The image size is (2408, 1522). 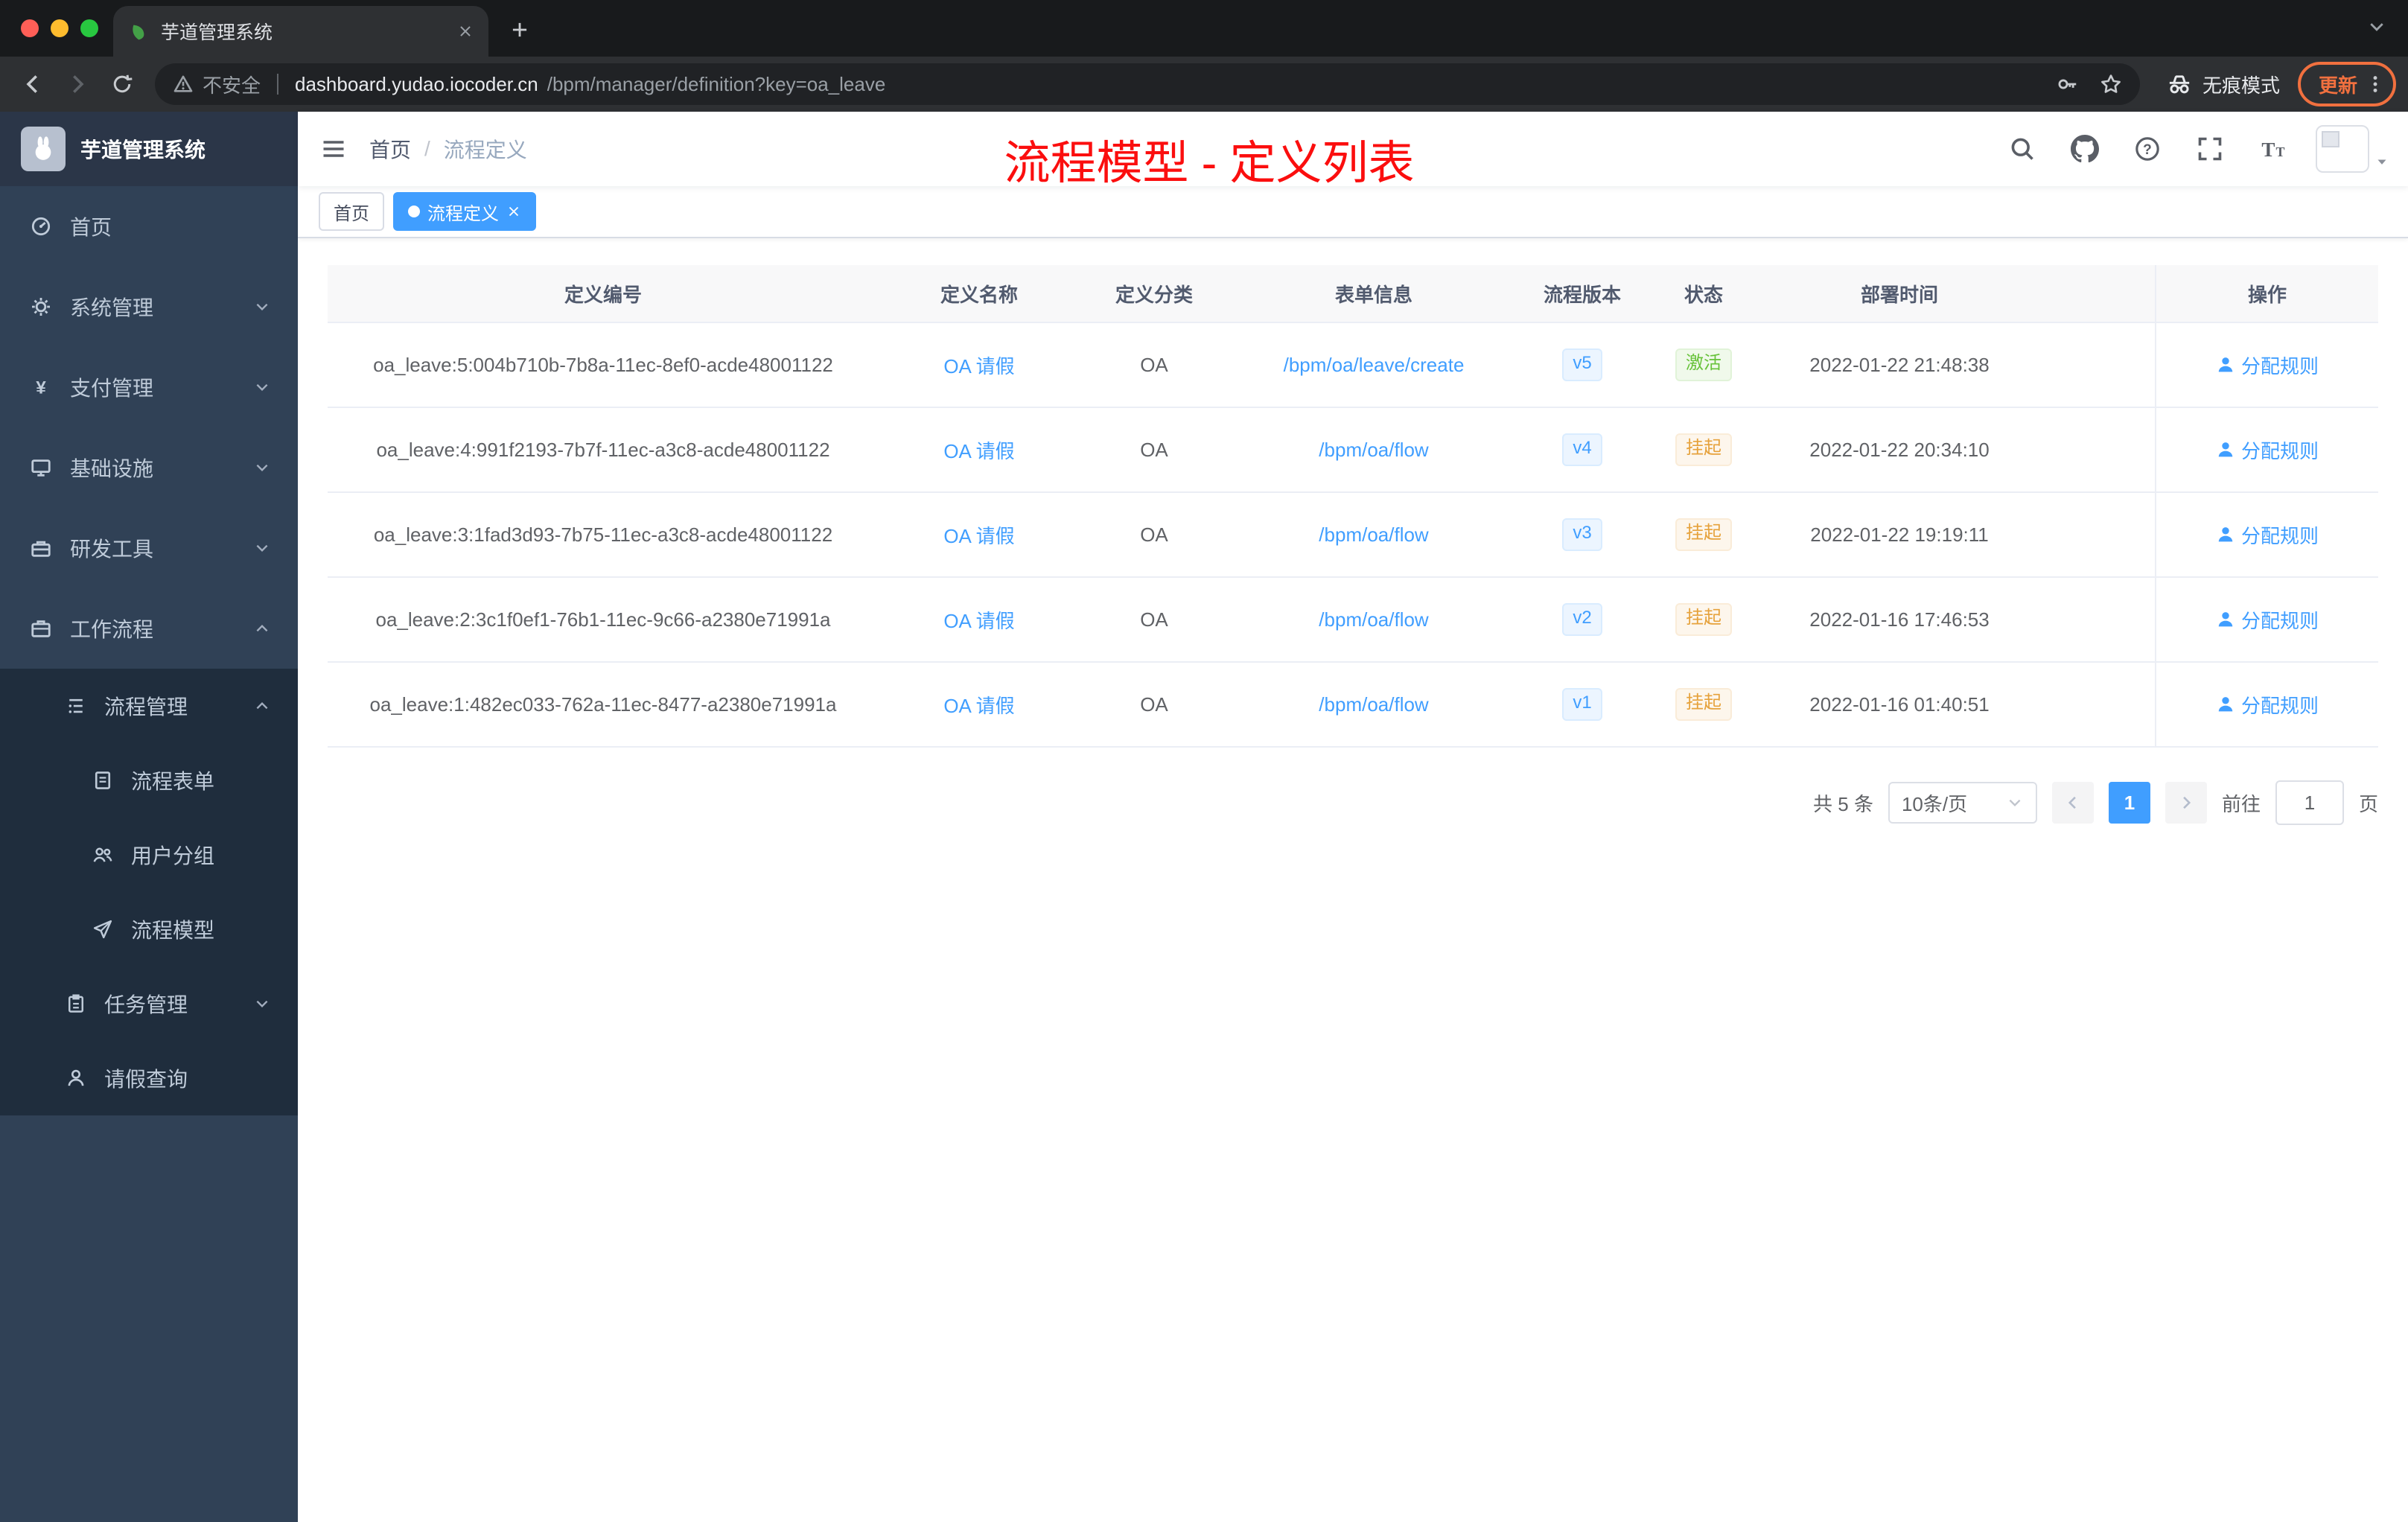 What do you see at coordinates (2241, 804) in the screenshot?
I see `goto-label: 前往` at bounding box center [2241, 804].